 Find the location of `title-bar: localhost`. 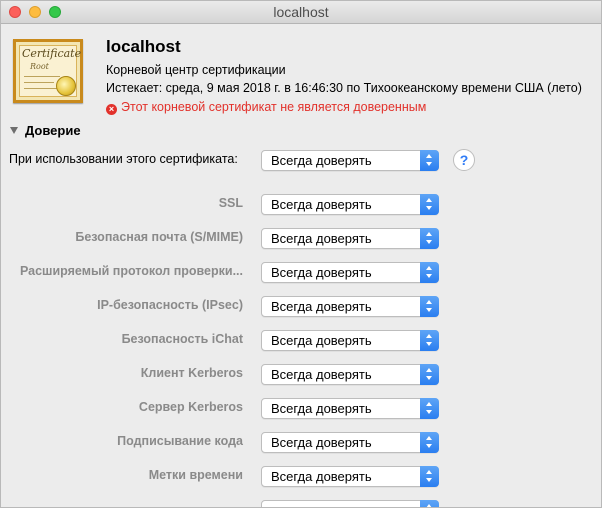

title-bar: localhost is located at coordinates (301, 12).